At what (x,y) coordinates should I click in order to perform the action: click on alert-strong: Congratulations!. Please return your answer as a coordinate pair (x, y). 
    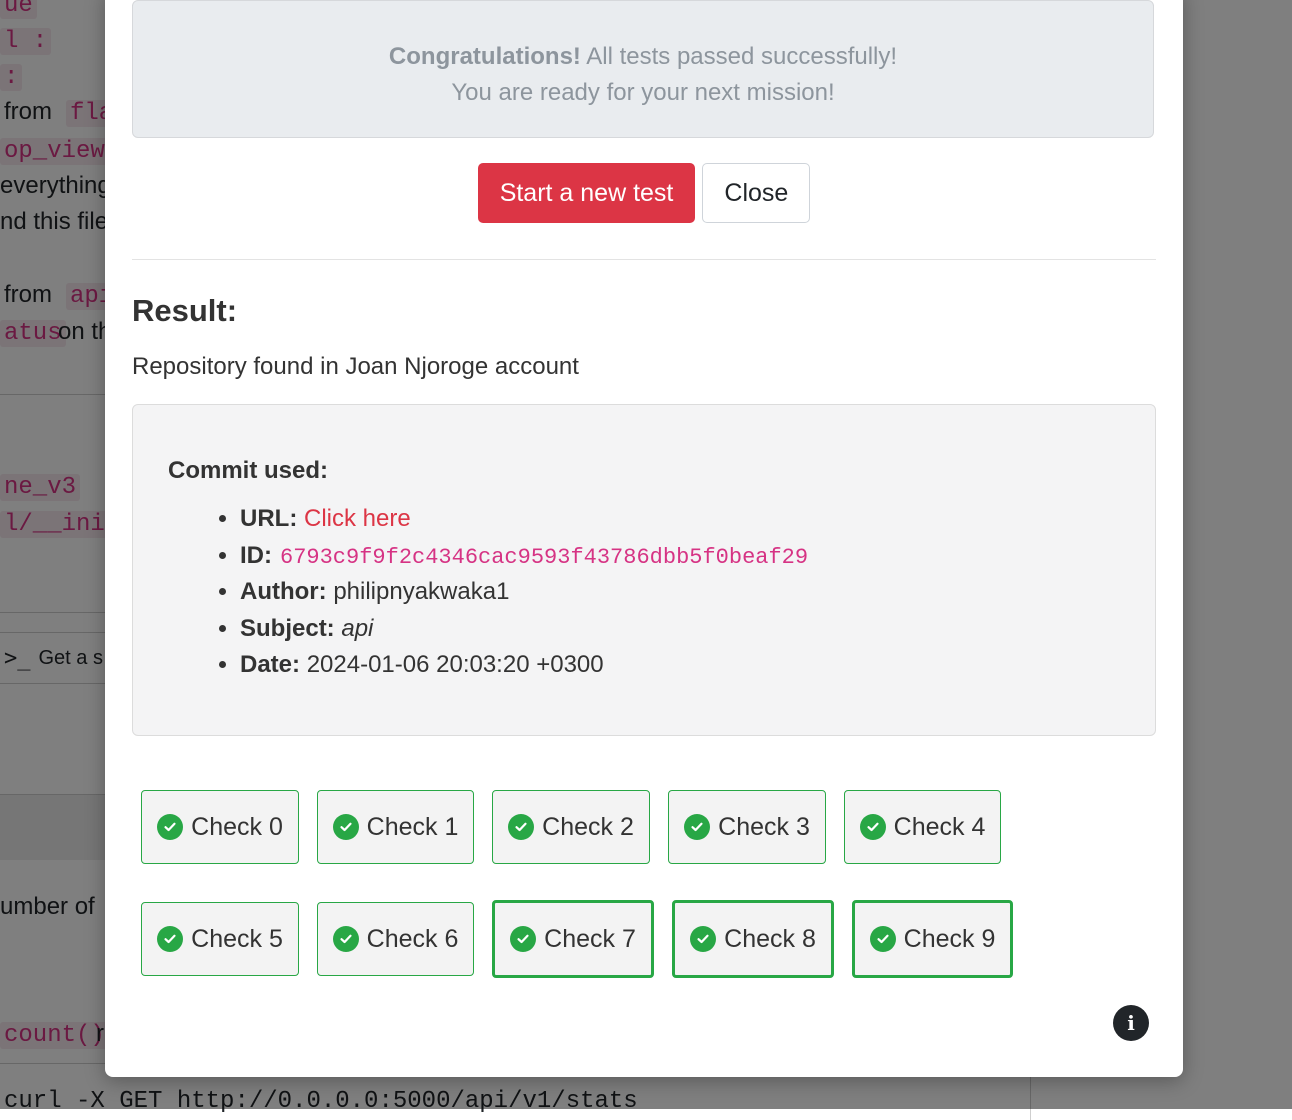
    Looking at the image, I should click on (484, 56).